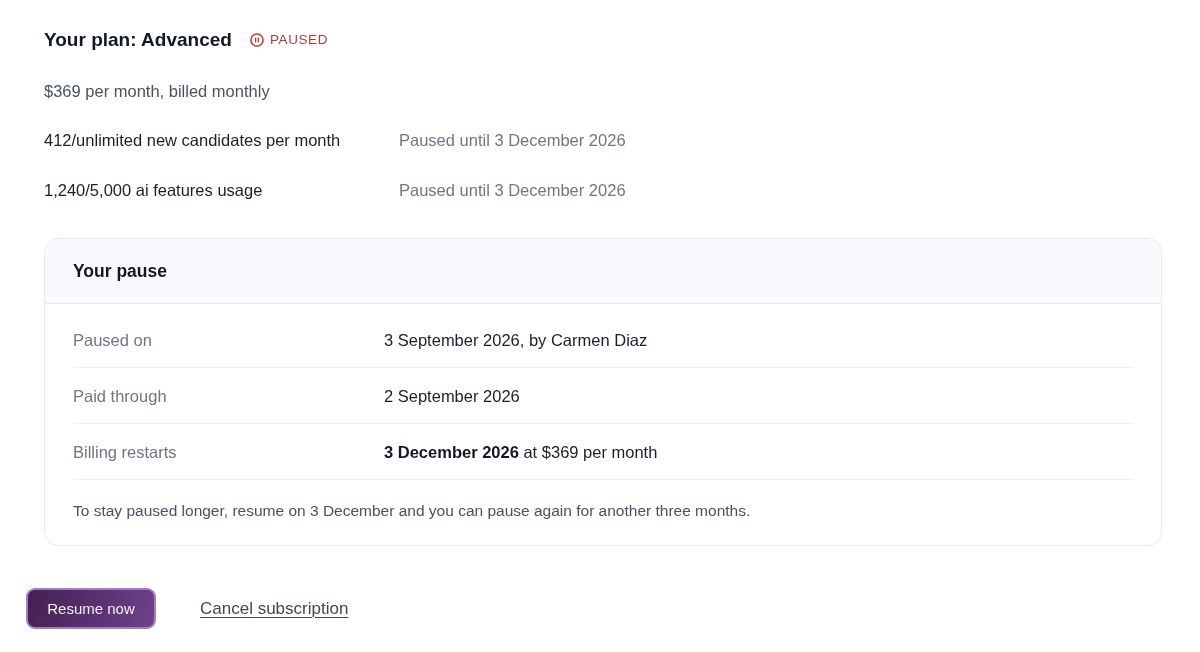 Image resolution: width=1200 pixels, height=652 pixels. What do you see at coordinates (299, 40) in the screenshot?
I see `status-label: PAUSED` at bounding box center [299, 40].